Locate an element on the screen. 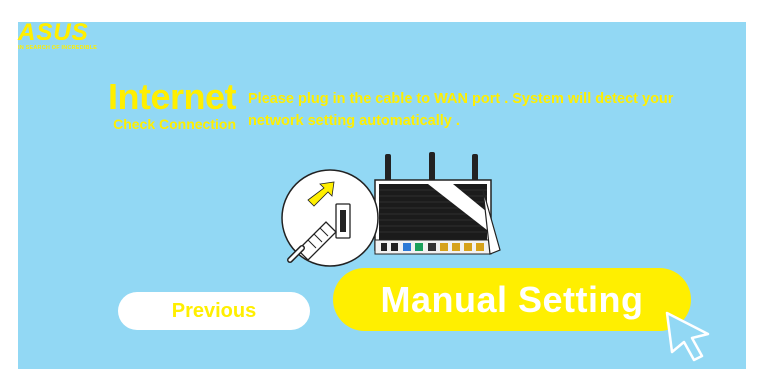 This screenshot has height=392, width=762. asus-logo: ASUS IN SEARCH OF INCREDIBLE is located at coordinates (63, 35).